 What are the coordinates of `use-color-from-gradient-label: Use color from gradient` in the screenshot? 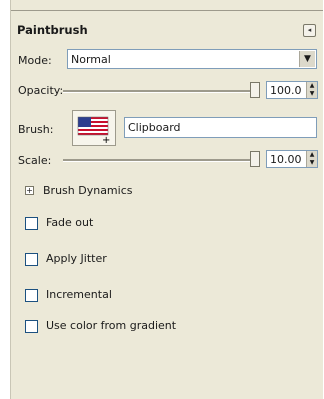 It's located at (111, 325).